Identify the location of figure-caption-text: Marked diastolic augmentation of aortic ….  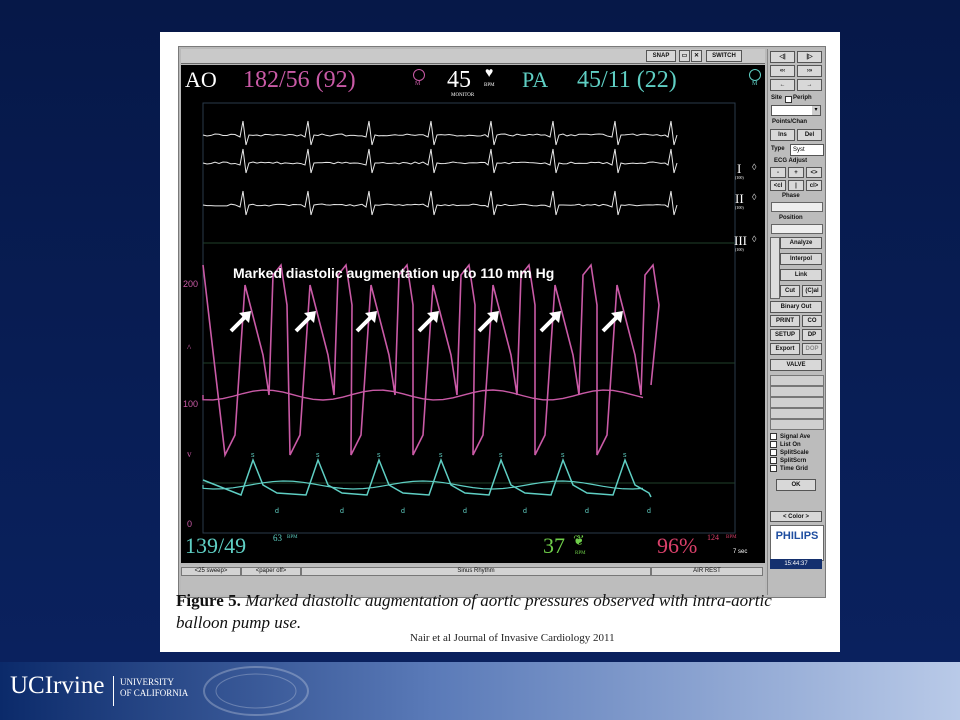
(474, 611).